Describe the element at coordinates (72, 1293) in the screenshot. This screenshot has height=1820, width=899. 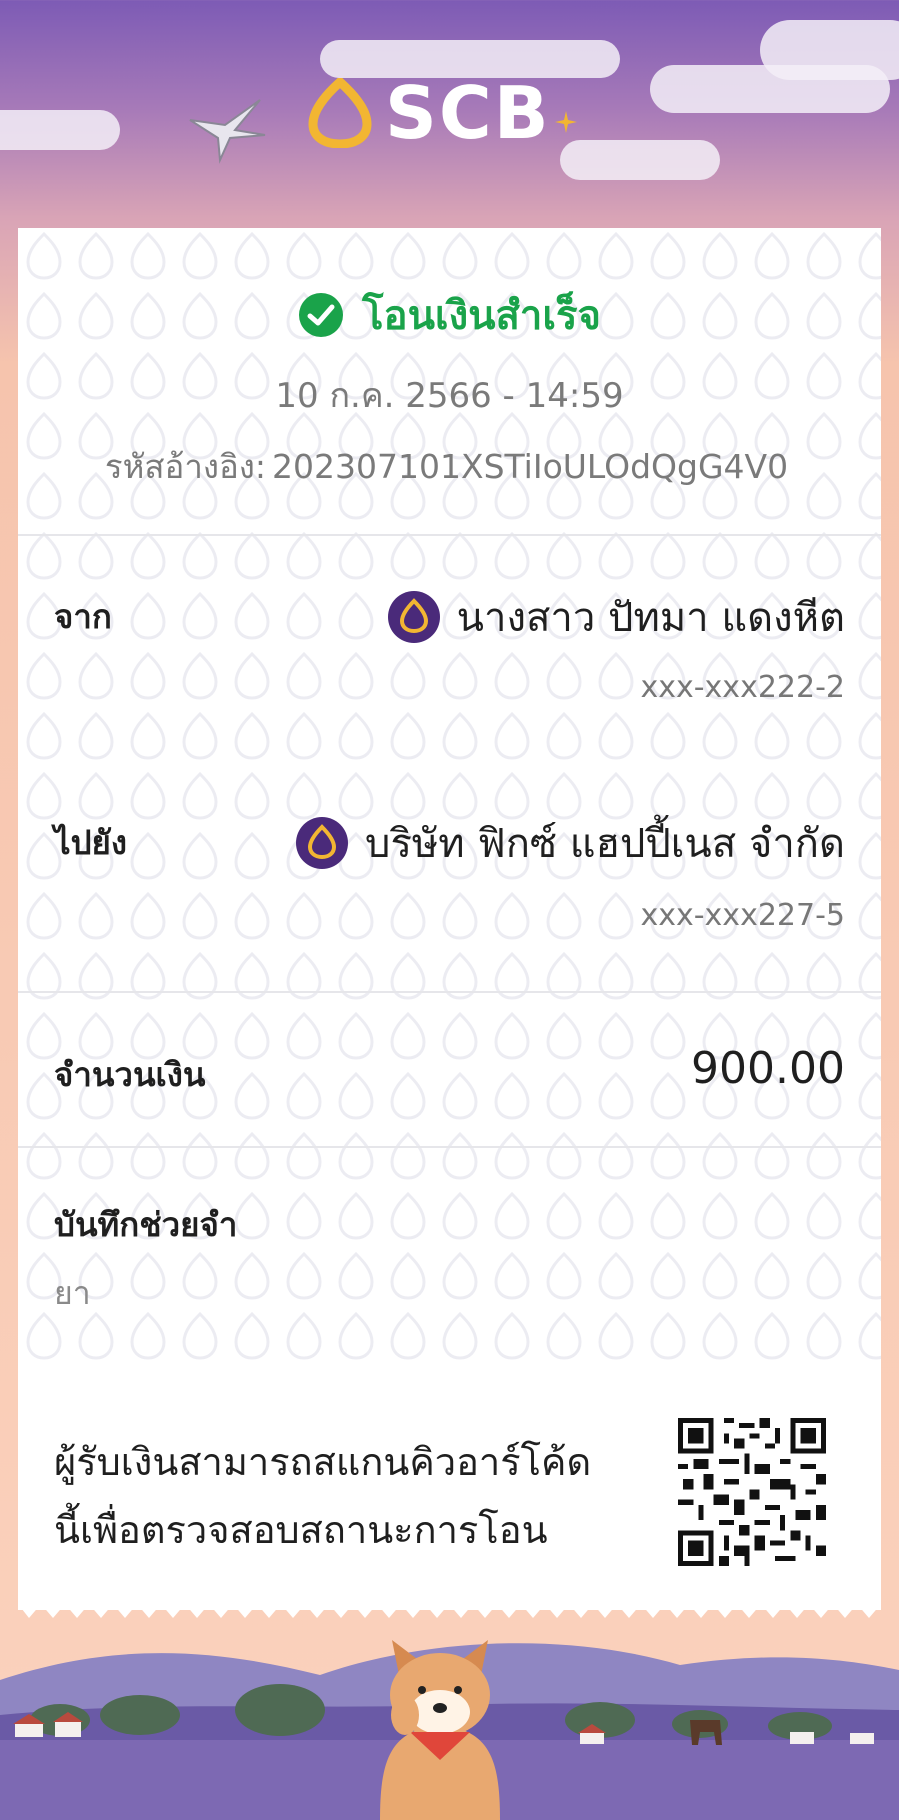
I see `memo-value: ยา` at that location.